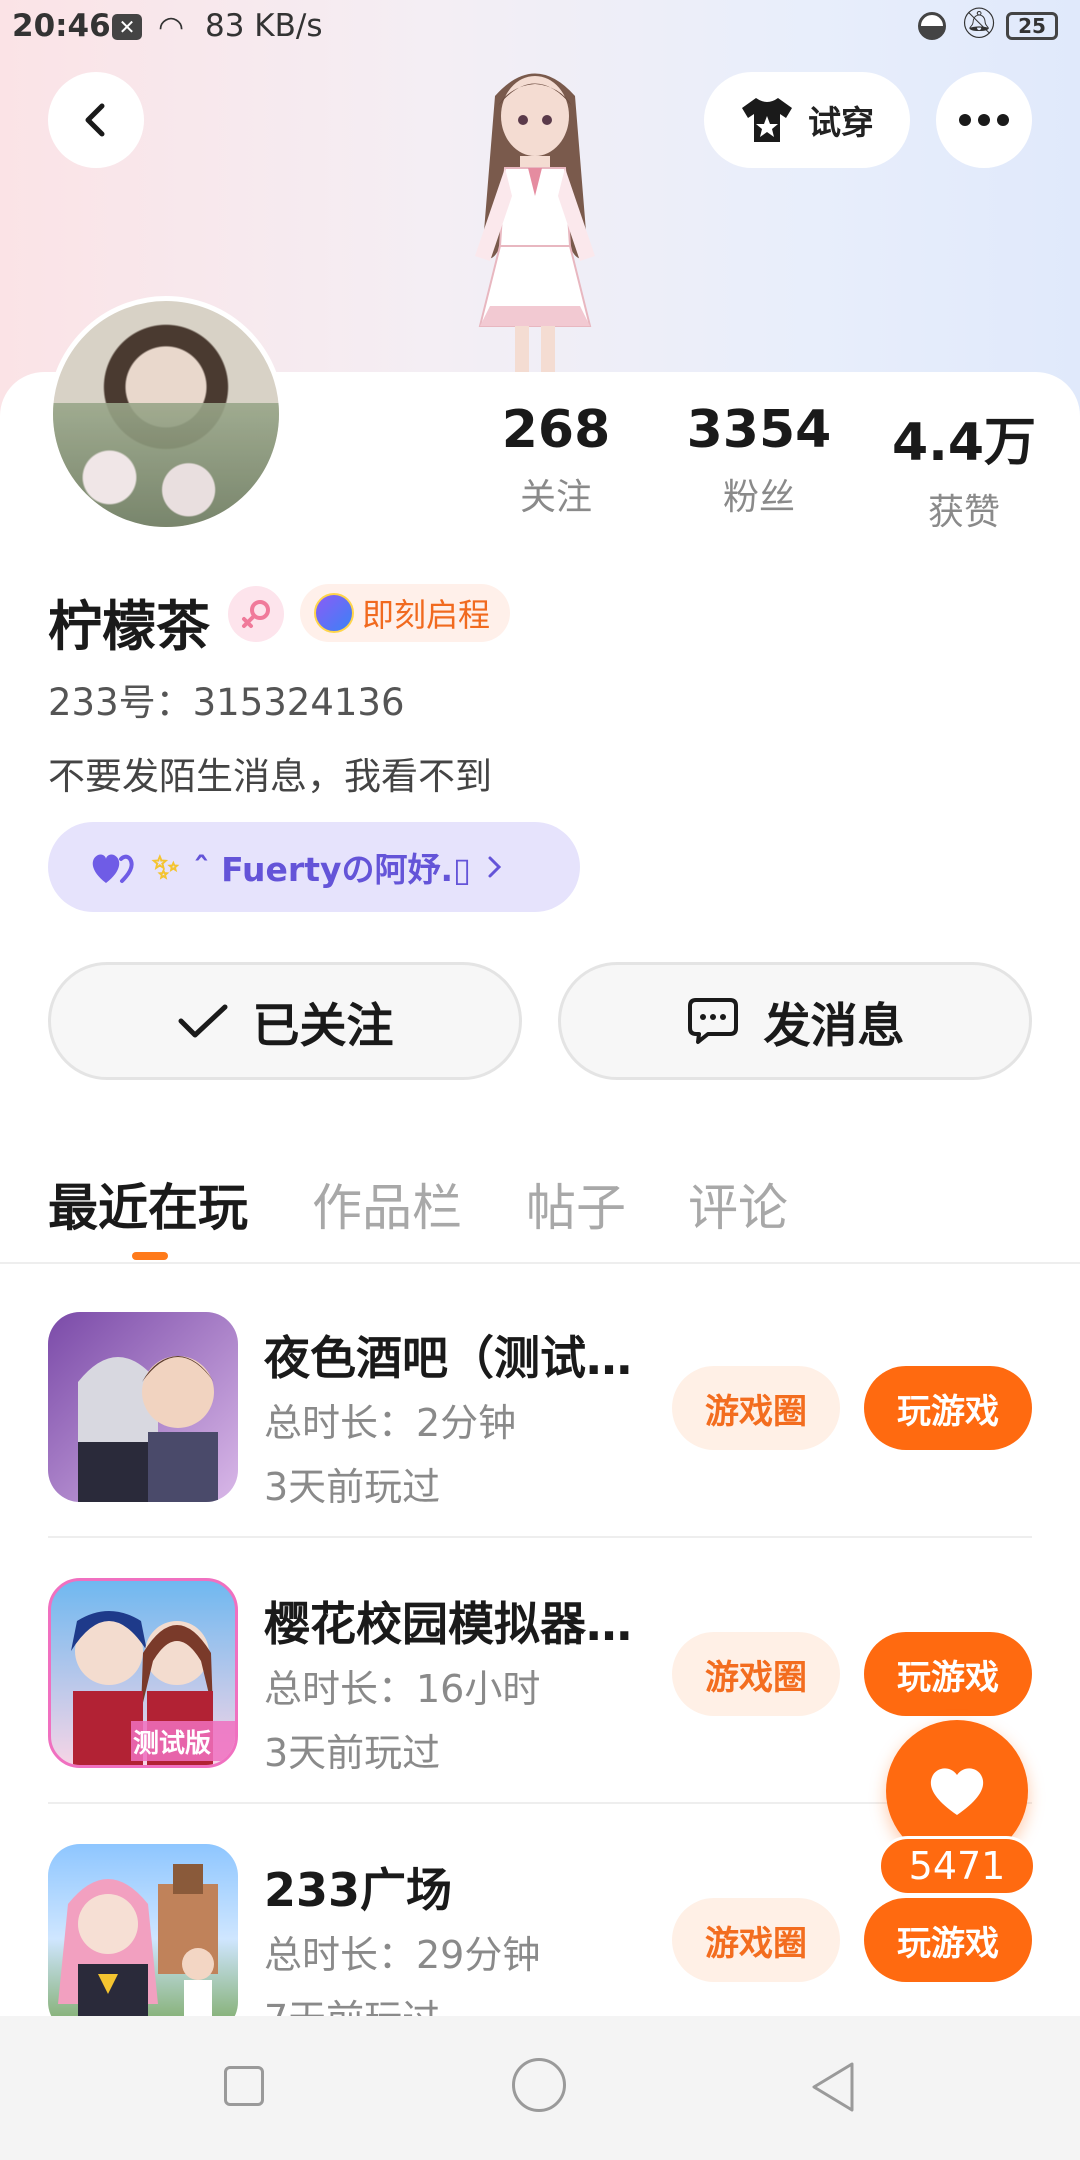 The height and width of the screenshot is (2160, 1080). What do you see at coordinates (148, 1204) in the screenshot?
I see `tab-recently-played: 最近在玩` at bounding box center [148, 1204].